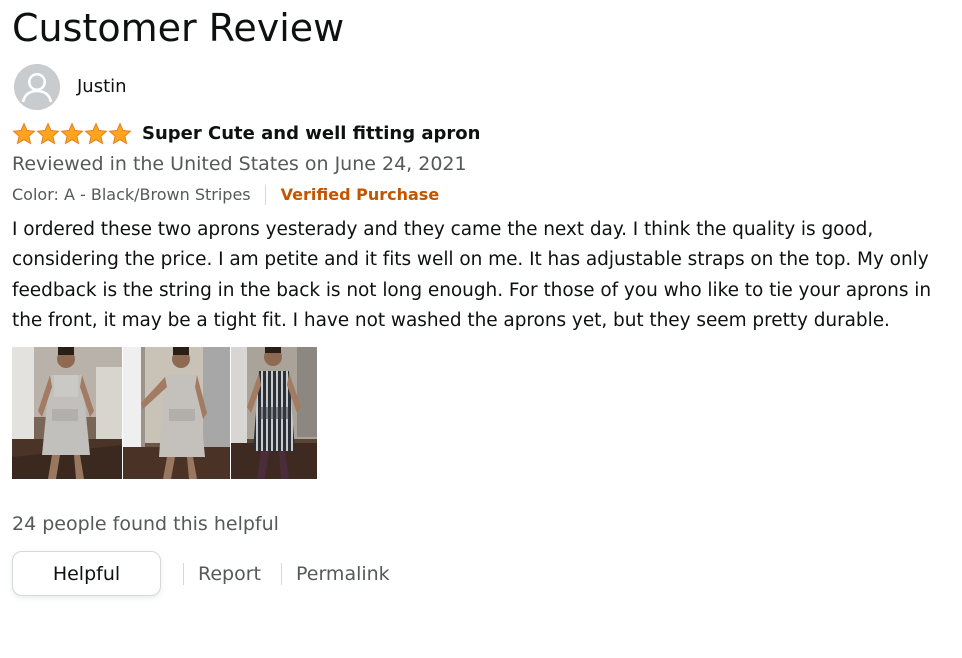  I want to click on helpful-count: 24 people found this helpful, so click(145, 524).